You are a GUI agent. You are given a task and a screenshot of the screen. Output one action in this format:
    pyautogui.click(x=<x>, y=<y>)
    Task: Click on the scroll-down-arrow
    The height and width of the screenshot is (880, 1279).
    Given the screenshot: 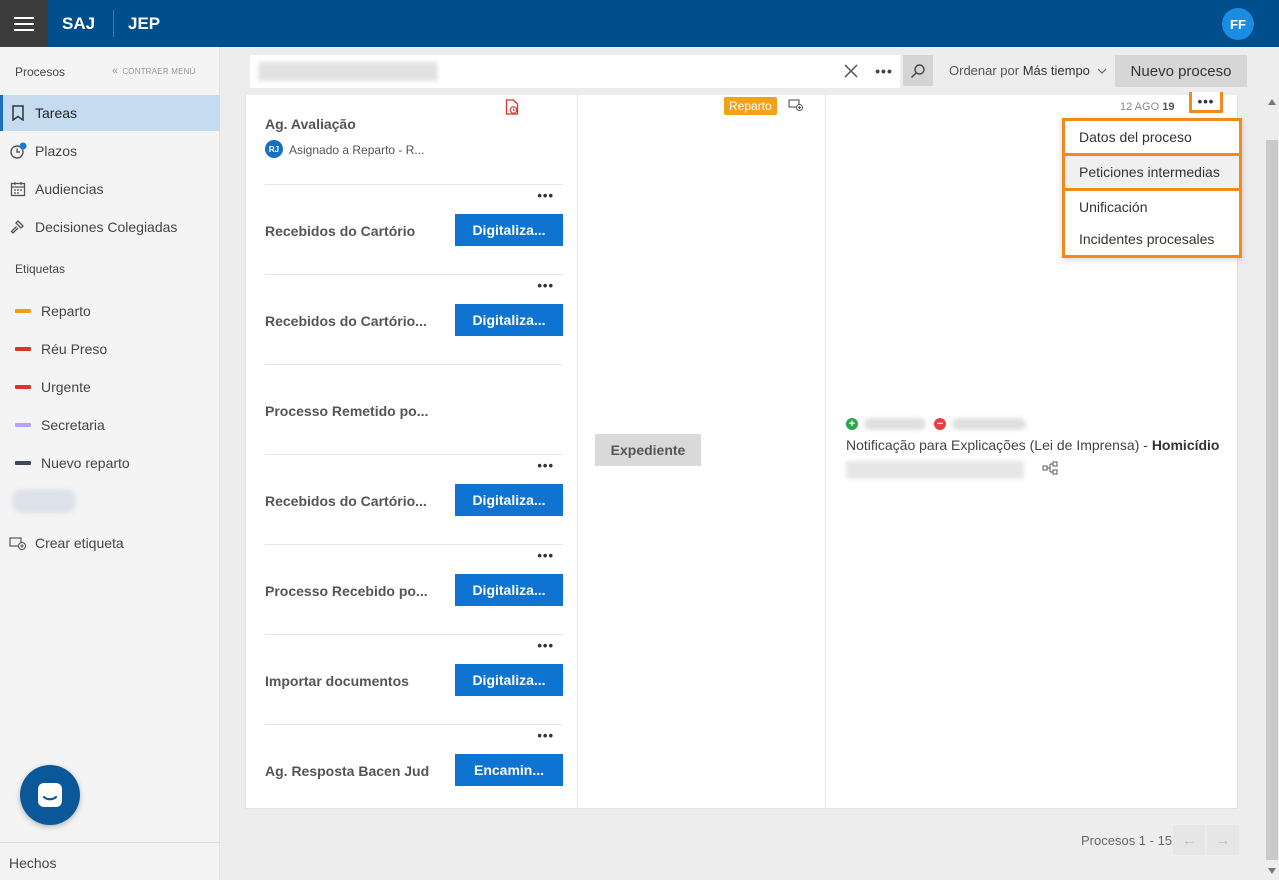 What is the action you would take?
    pyautogui.click(x=1272, y=871)
    